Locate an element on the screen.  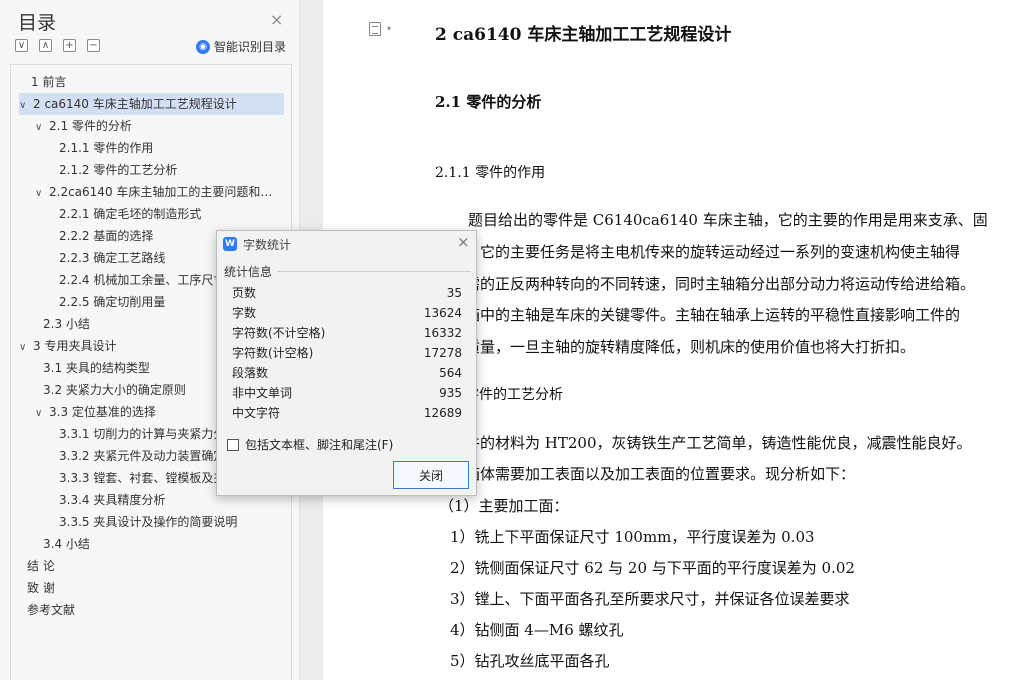
checkbox-box is located at coordinates (233, 444).